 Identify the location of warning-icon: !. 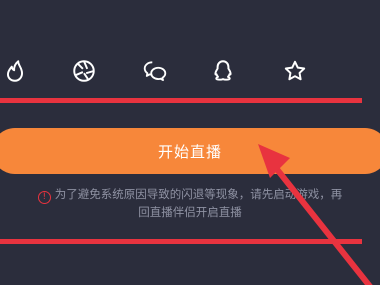
(44, 197).